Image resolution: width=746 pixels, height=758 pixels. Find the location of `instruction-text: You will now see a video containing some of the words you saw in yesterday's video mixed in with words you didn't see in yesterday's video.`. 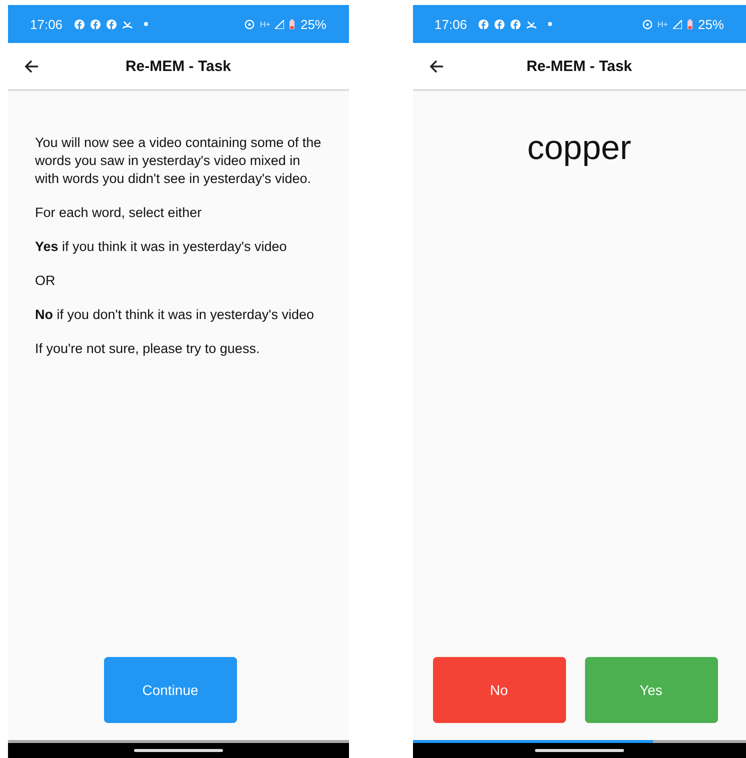

instruction-text: You will now see a video containing some of the words you saw in yesterday's video mixed in with words you didn't see in yesterday's video. is located at coordinates (178, 161).